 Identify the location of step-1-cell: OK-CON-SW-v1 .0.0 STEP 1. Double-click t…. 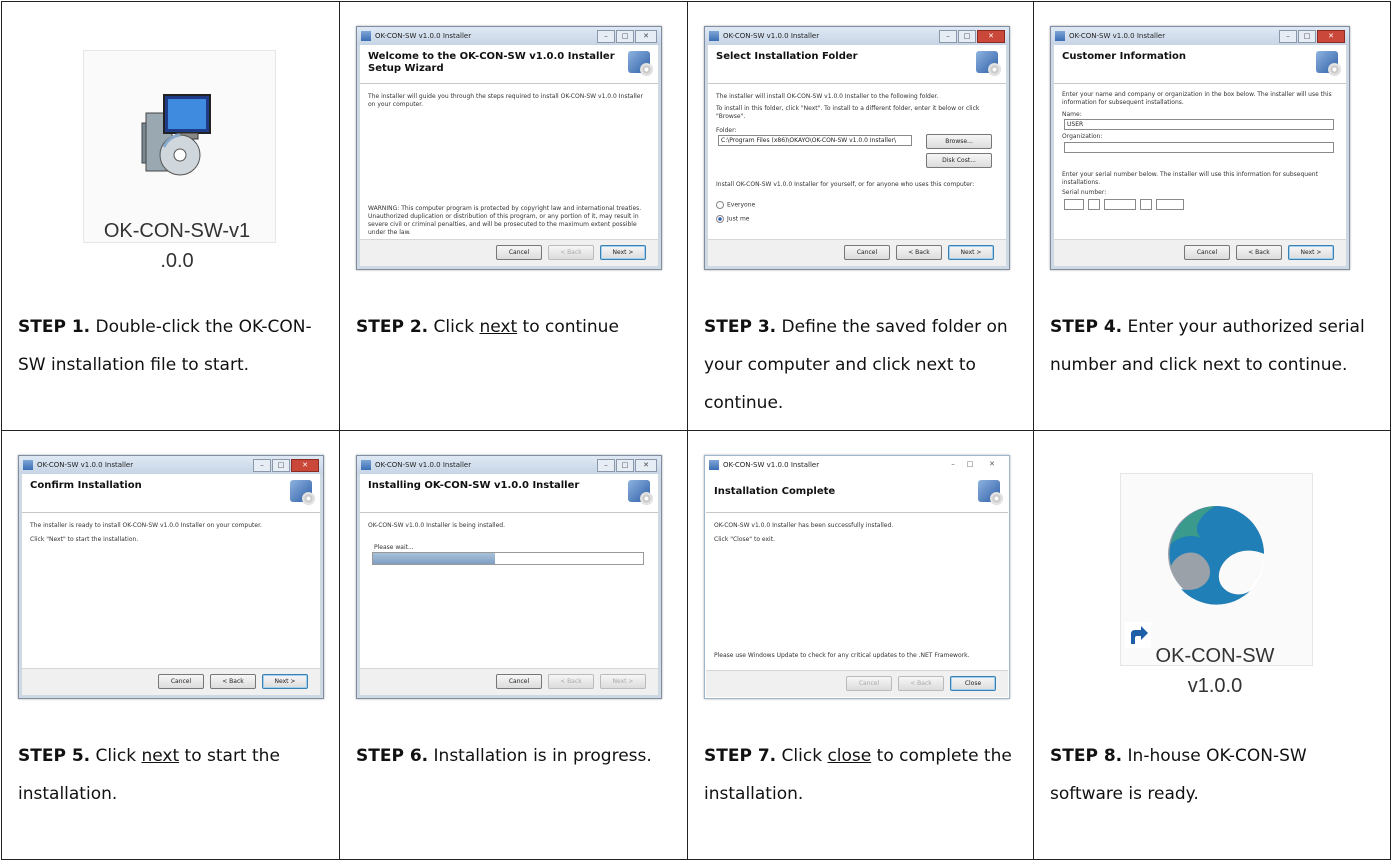
(170, 216).